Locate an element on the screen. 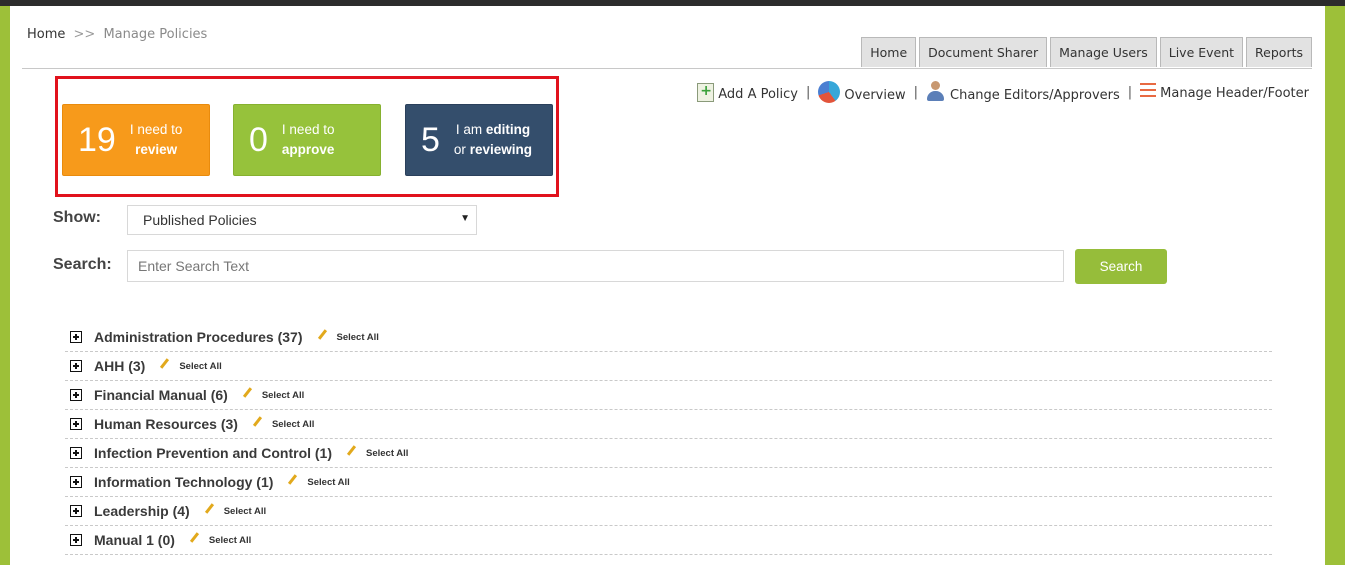 The width and height of the screenshot is (1345, 565). breadcrumb: Home >> Manage Policies is located at coordinates (117, 34).